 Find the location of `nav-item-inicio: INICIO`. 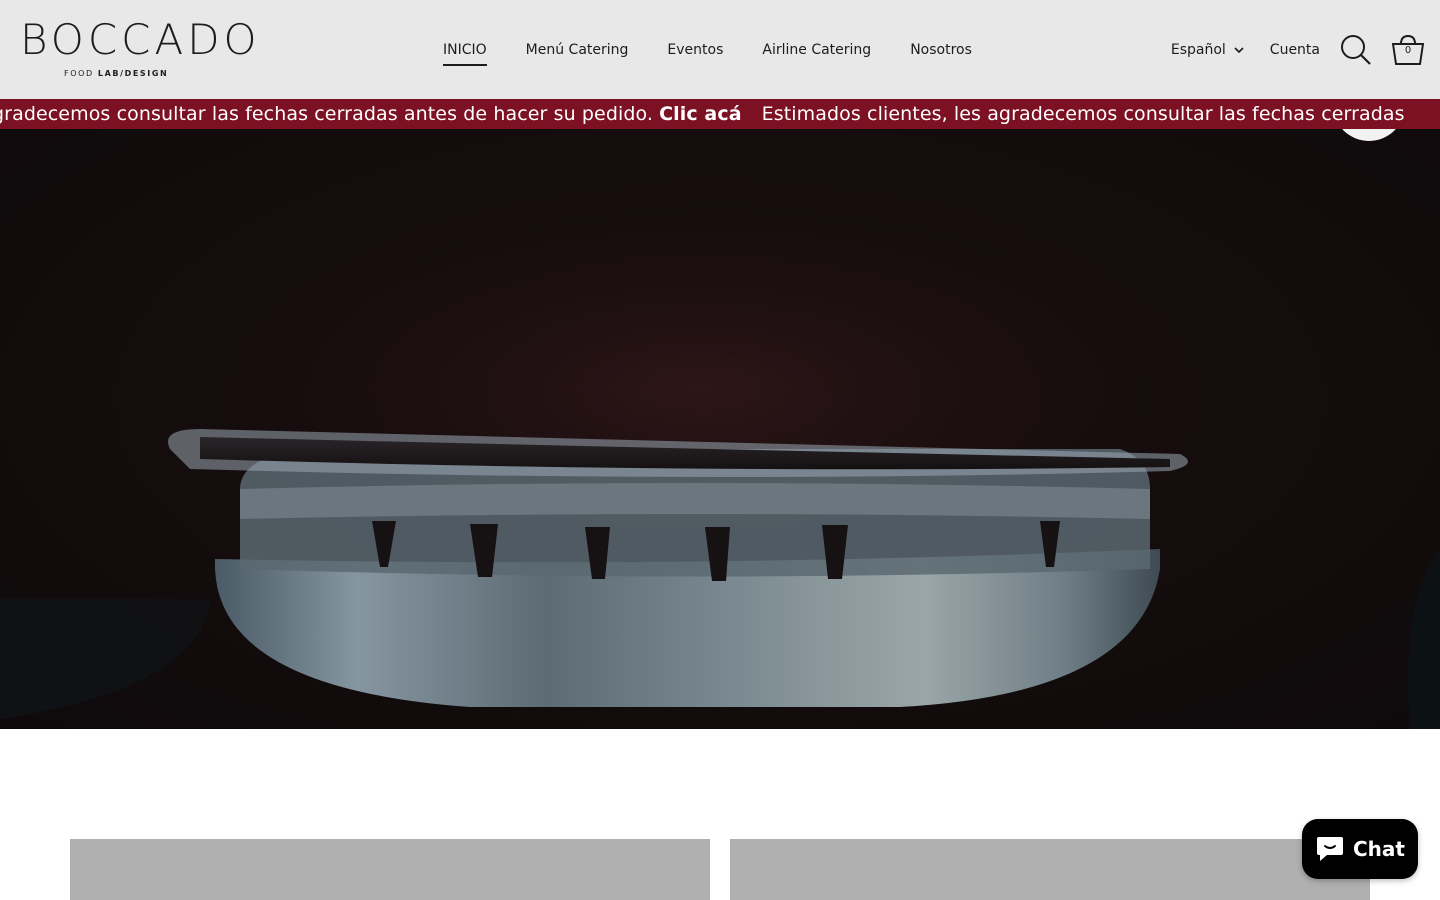

nav-item-inicio: INICIO is located at coordinates (465, 54).